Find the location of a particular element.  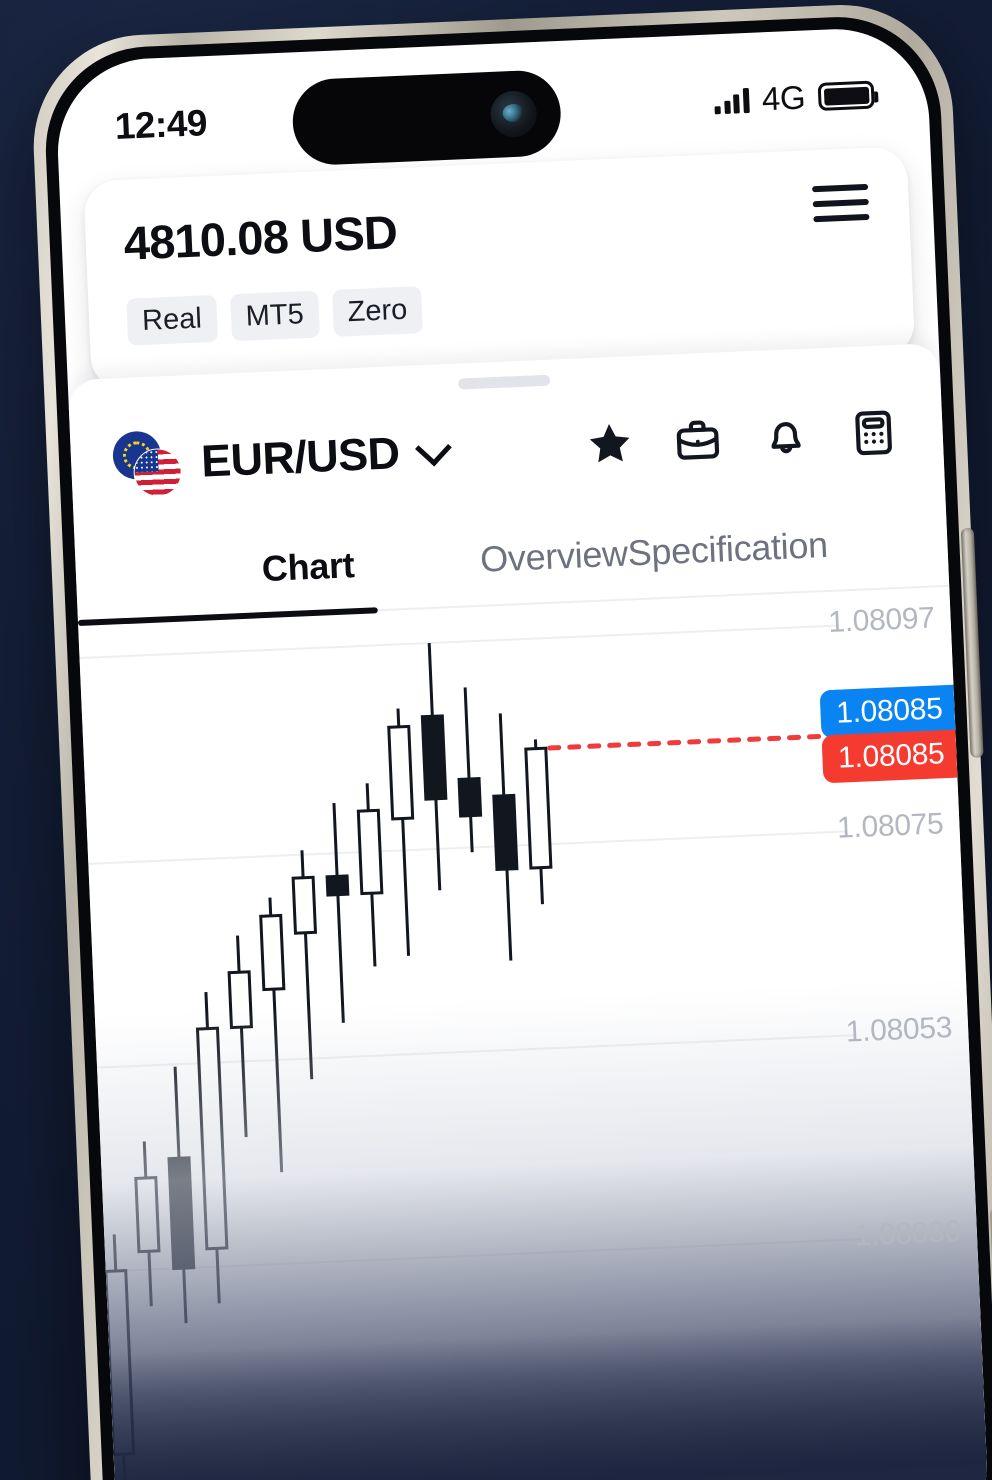

calculator-icon is located at coordinates (874, 433).